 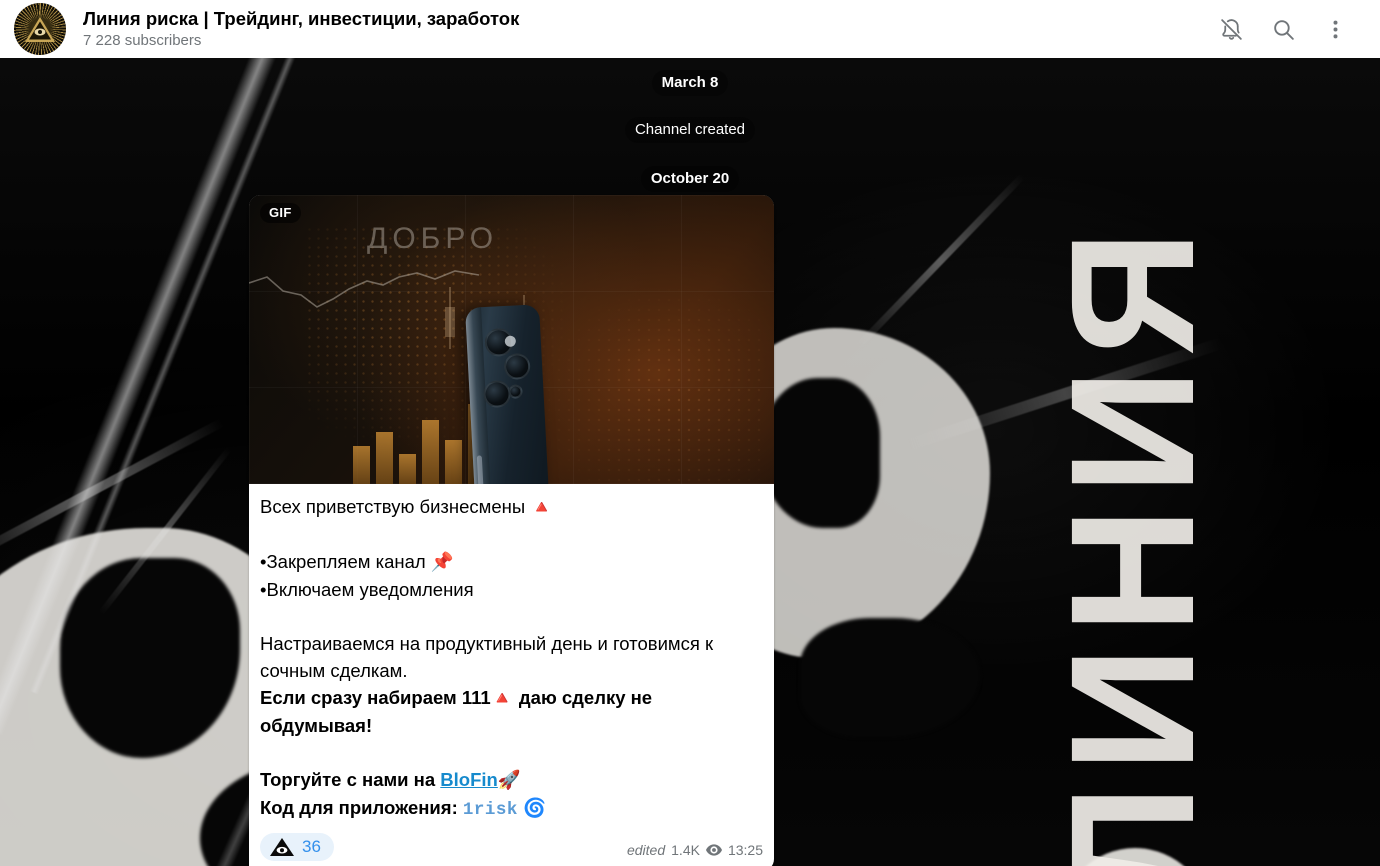 What do you see at coordinates (649, 384) in the screenshot?
I see `media-dot-pattern` at bounding box center [649, 384].